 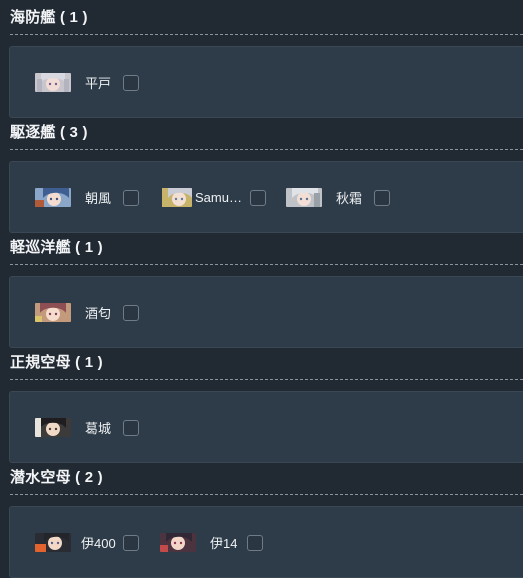 What do you see at coordinates (98, 543) in the screenshot?
I see `ship-name: 伊400` at bounding box center [98, 543].